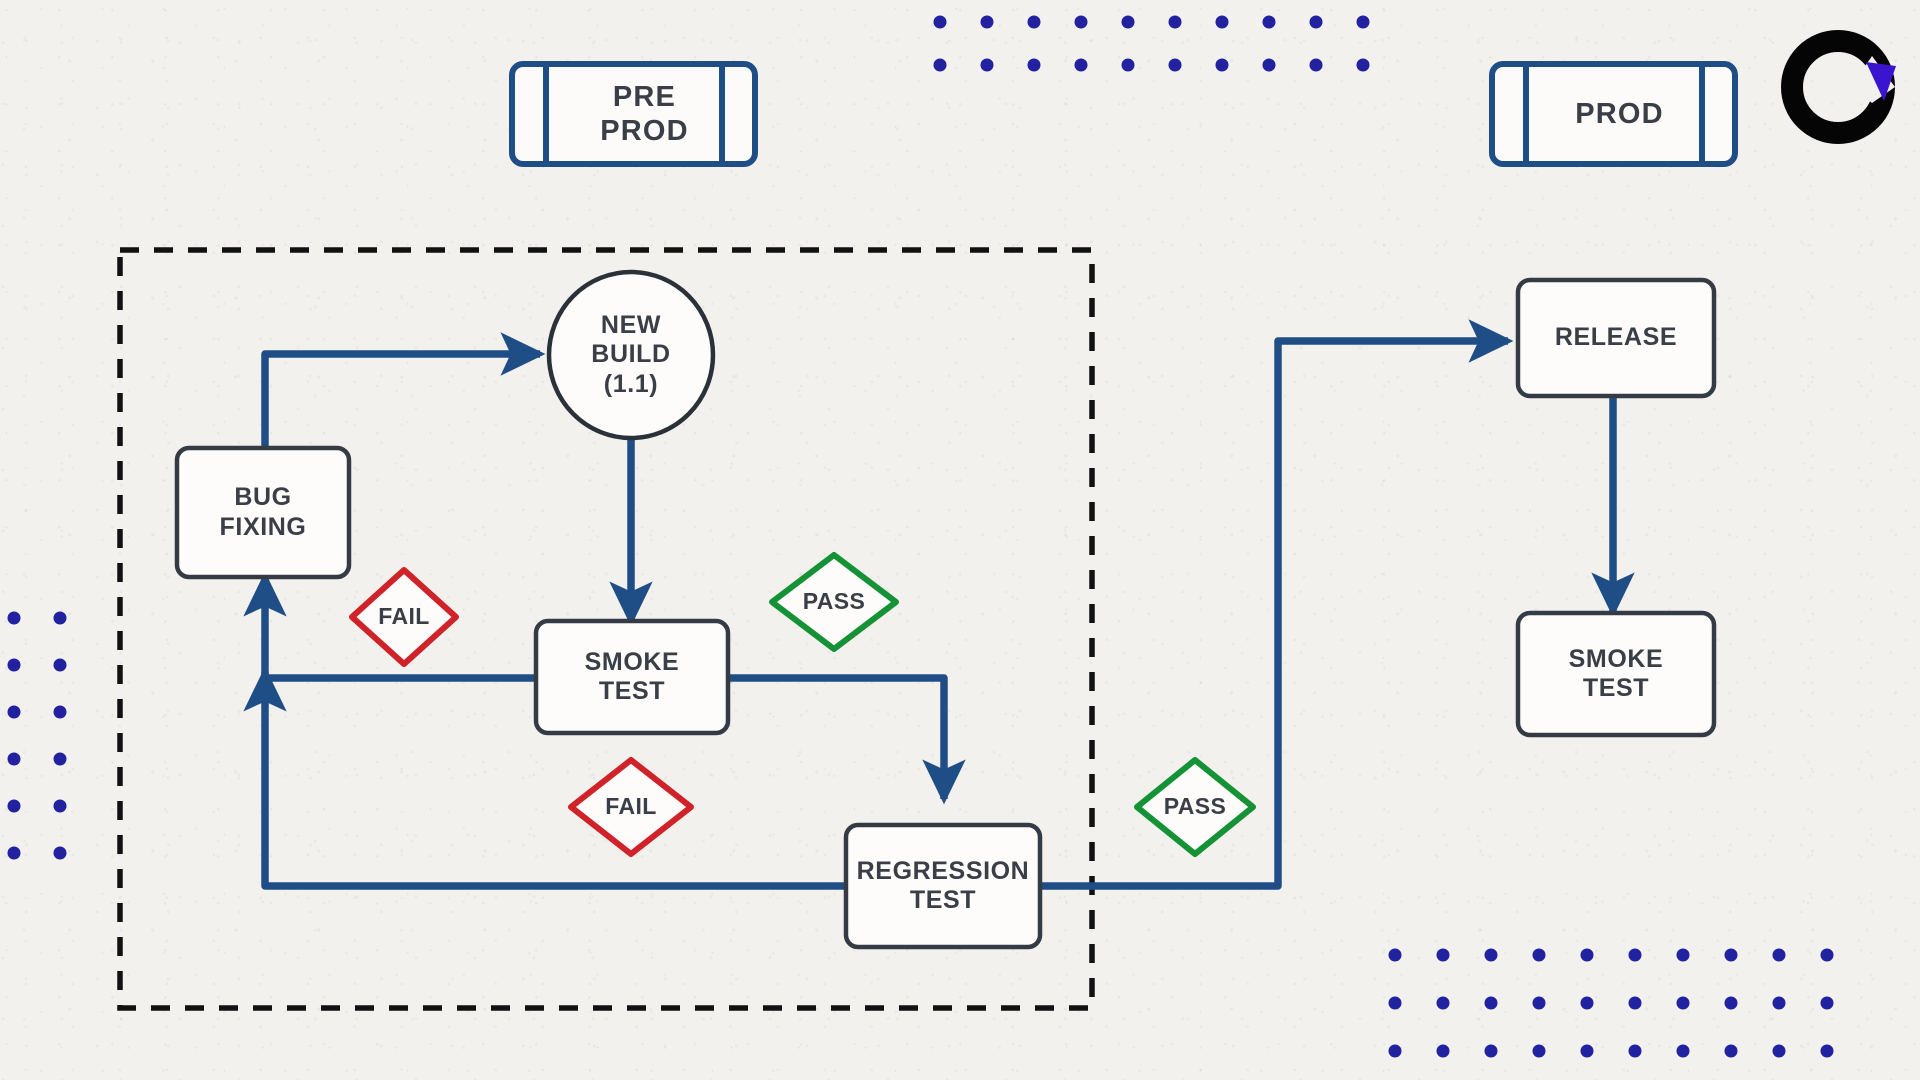  Describe the element at coordinates (1838, 87) in the screenshot. I see `brand-logo` at that location.